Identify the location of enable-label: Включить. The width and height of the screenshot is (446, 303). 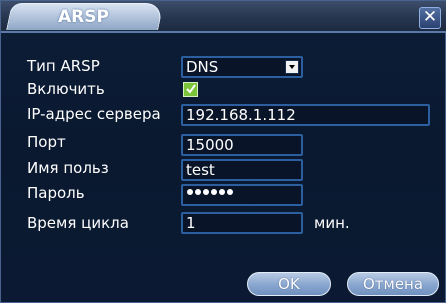
(66, 89).